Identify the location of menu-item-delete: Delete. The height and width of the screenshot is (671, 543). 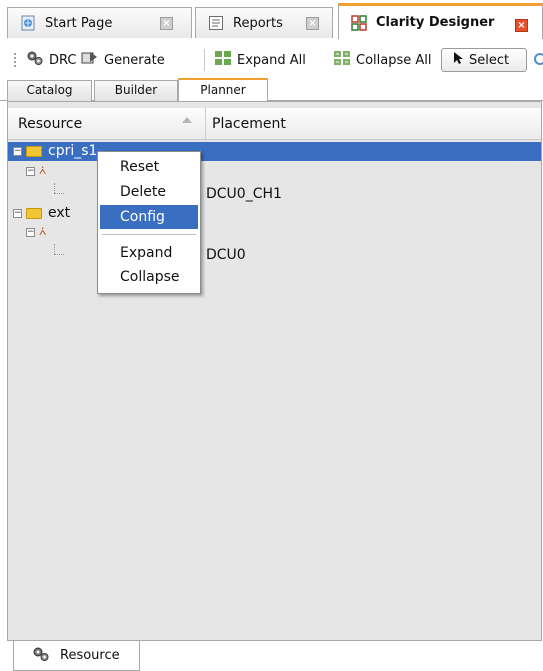
(149, 192).